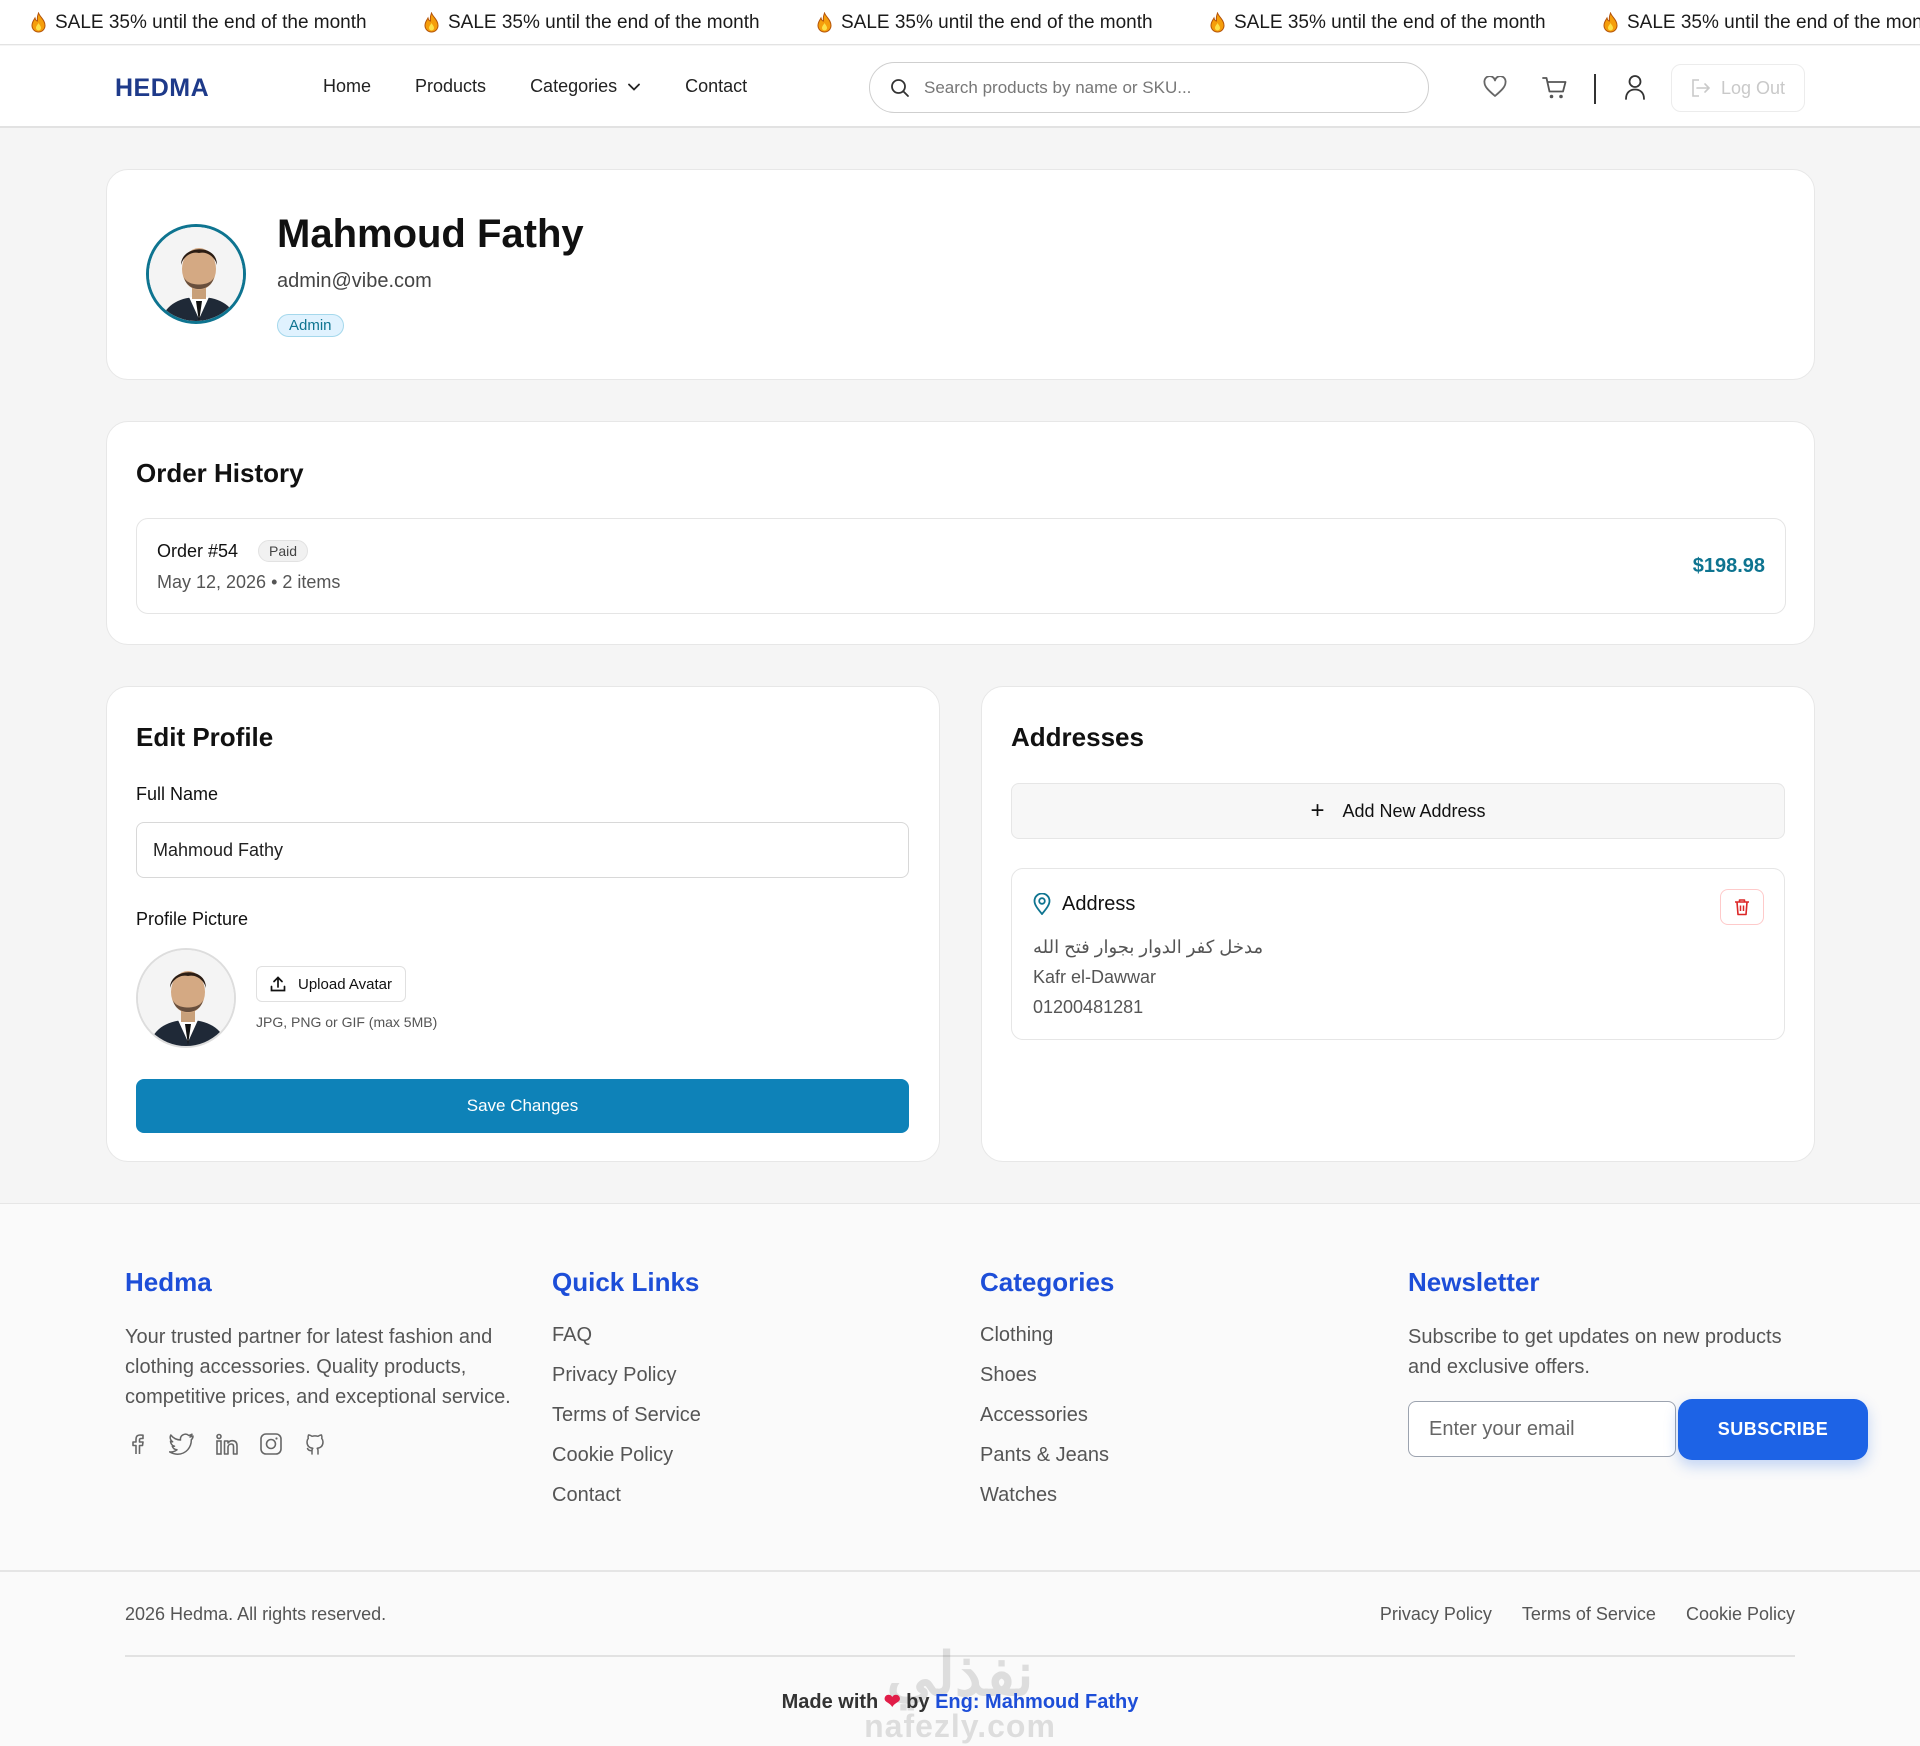  What do you see at coordinates (1077, 737) in the screenshot?
I see `addresses-title: Addresses` at bounding box center [1077, 737].